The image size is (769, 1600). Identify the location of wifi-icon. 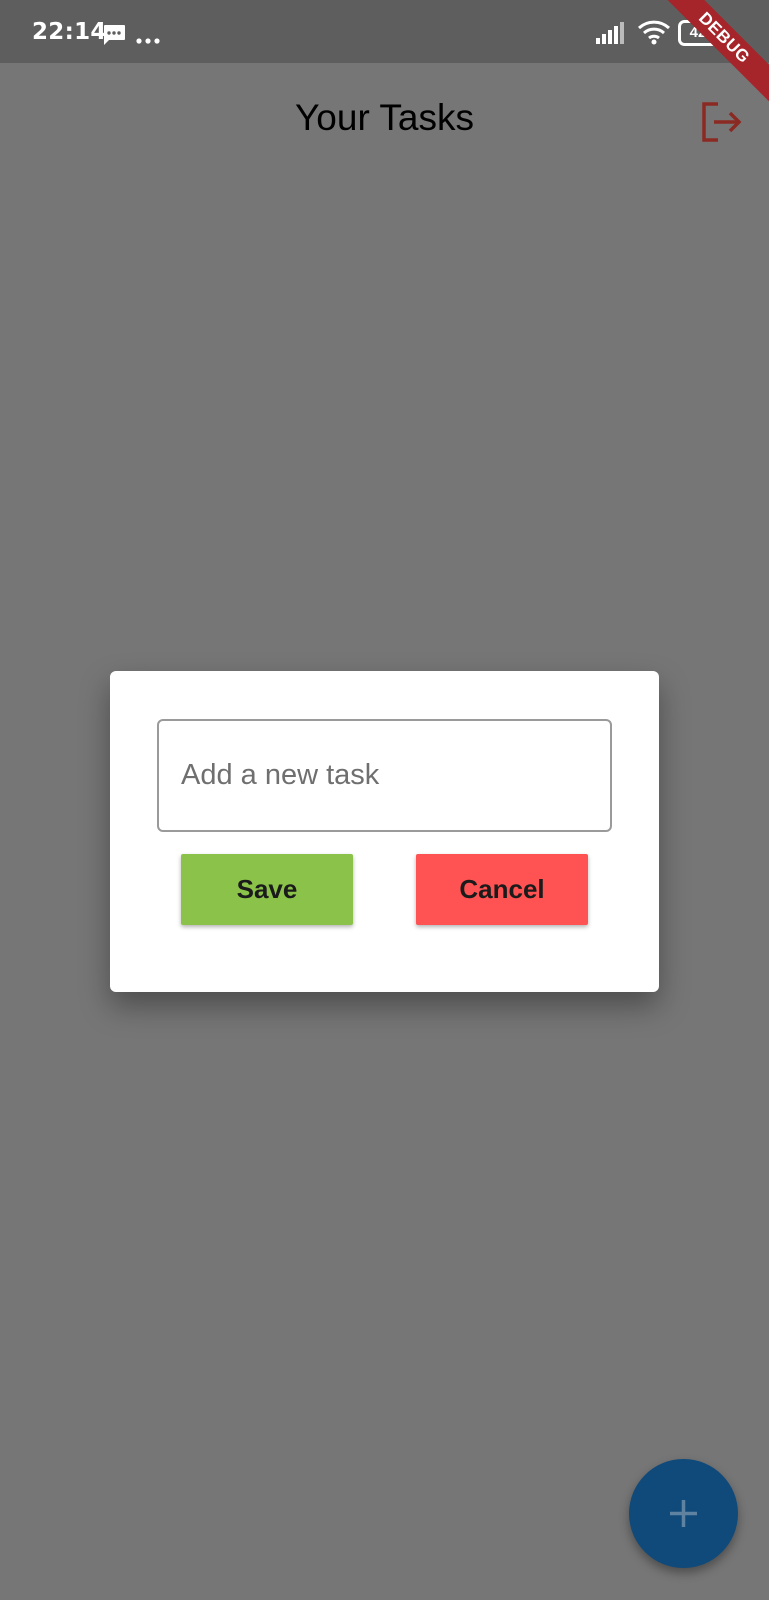
(654, 35).